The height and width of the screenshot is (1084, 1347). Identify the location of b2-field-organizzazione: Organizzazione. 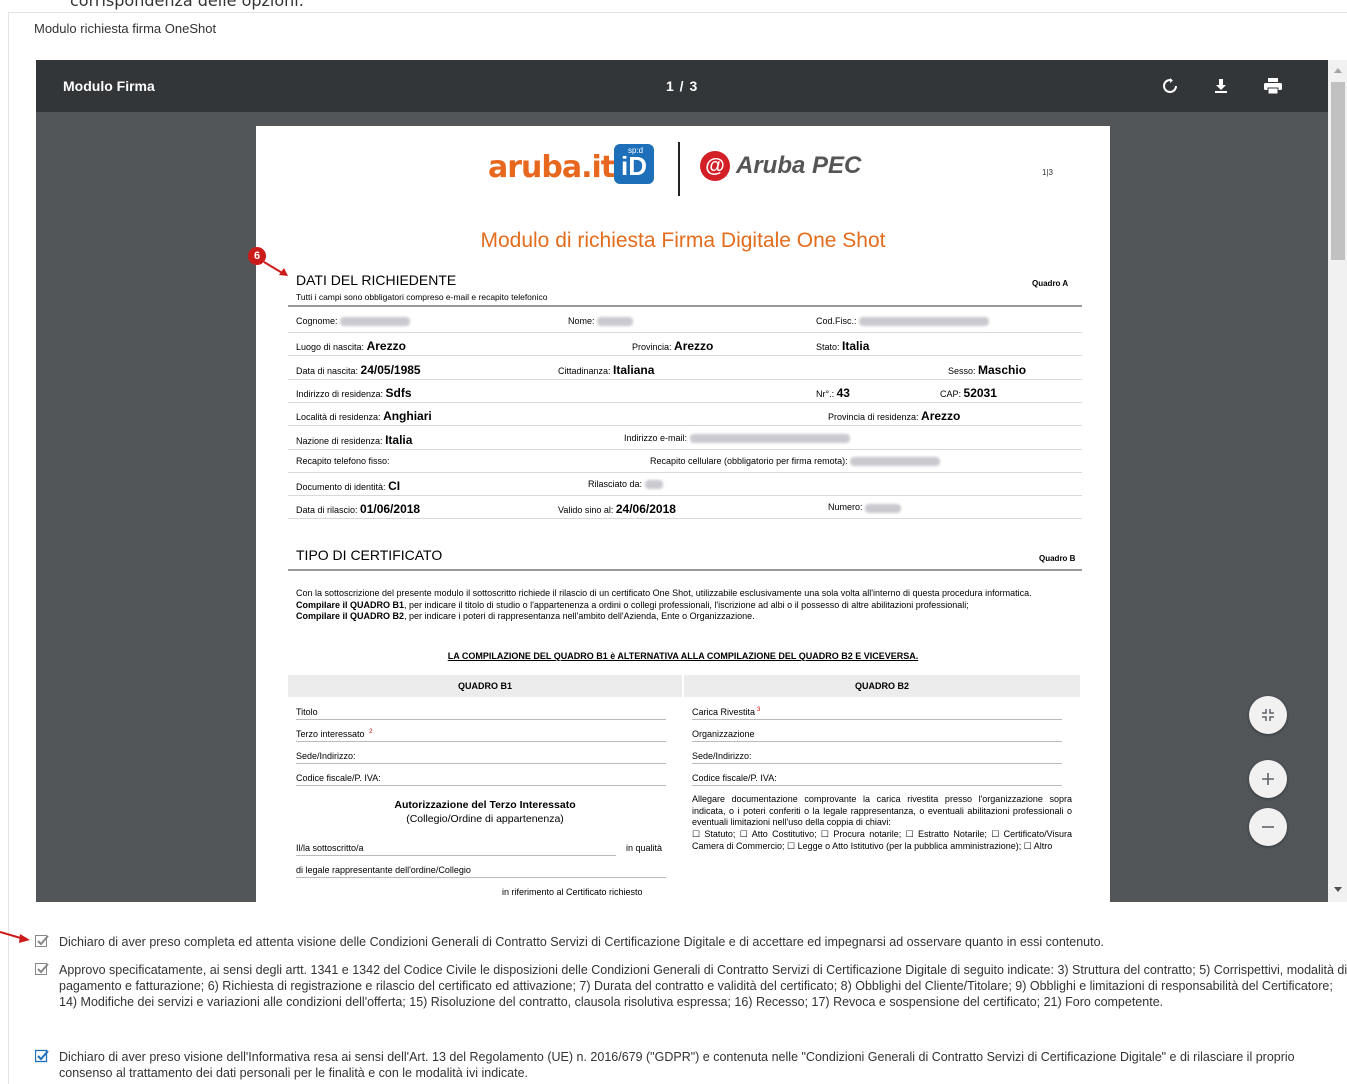
(877, 735).